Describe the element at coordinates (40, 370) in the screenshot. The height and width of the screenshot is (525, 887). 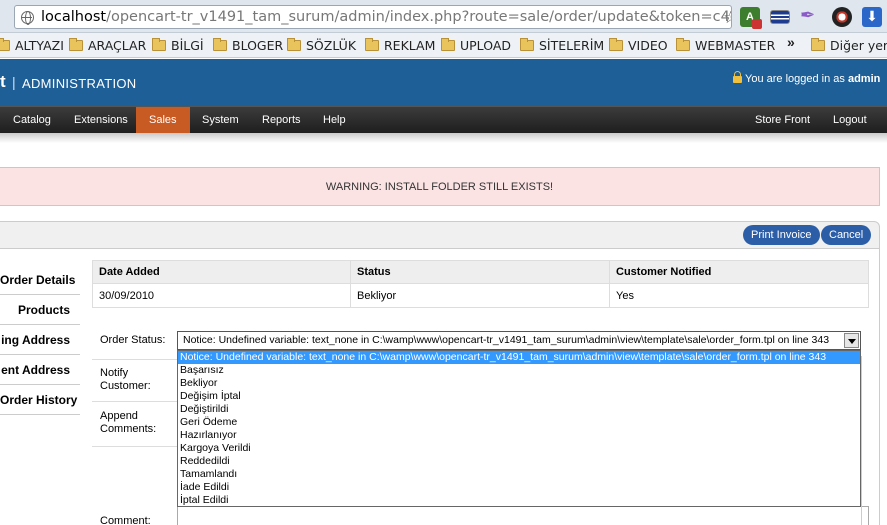
I see `tab-payment-address: ent Address` at that location.